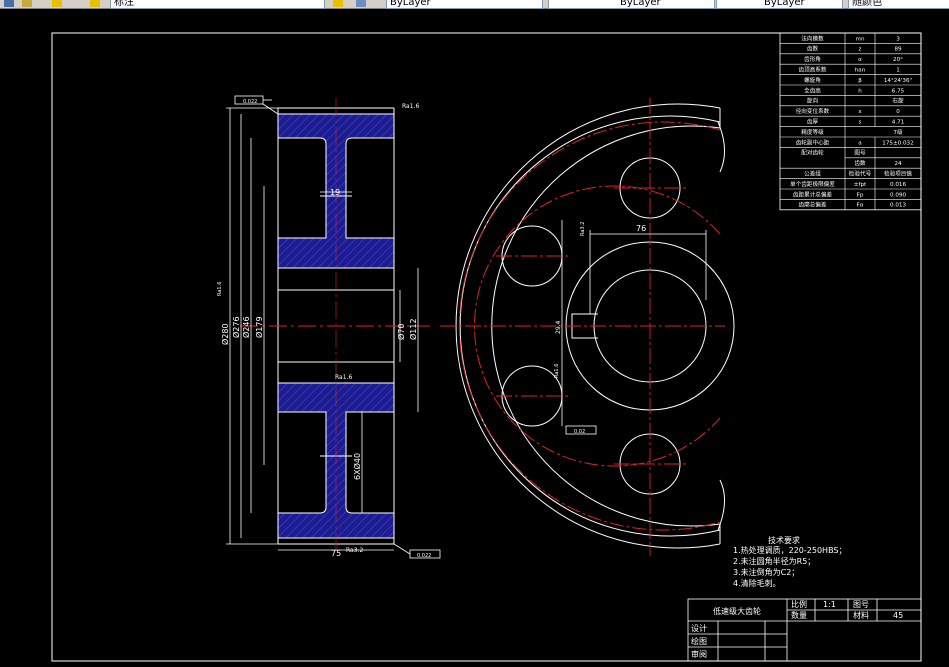 The width and height of the screenshot is (949, 667). Describe the element at coordinates (860, 185) in the screenshot. I see `param-symbol: ±fpt` at that location.